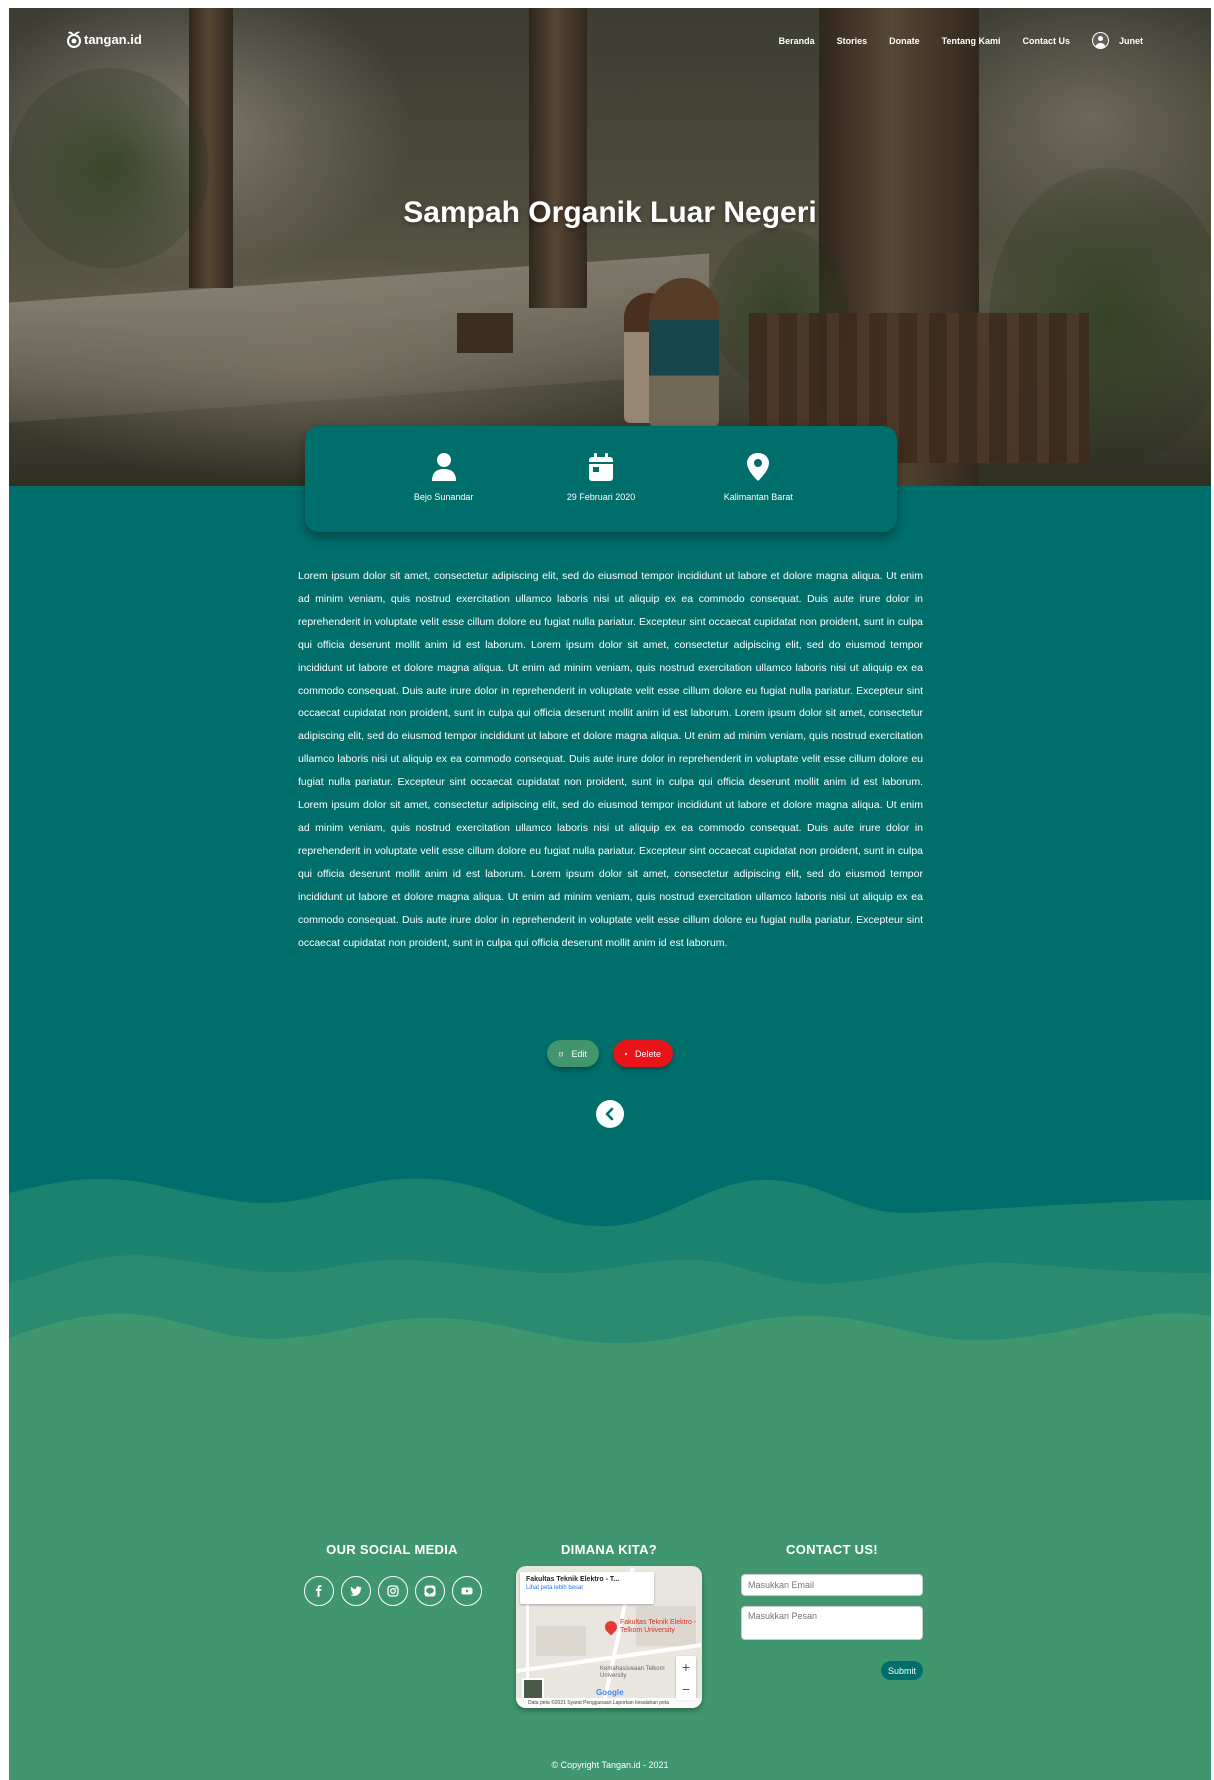  What do you see at coordinates (610, 1692) in the screenshot?
I see `google-logo: Google` at bounding box center [610, 1692].